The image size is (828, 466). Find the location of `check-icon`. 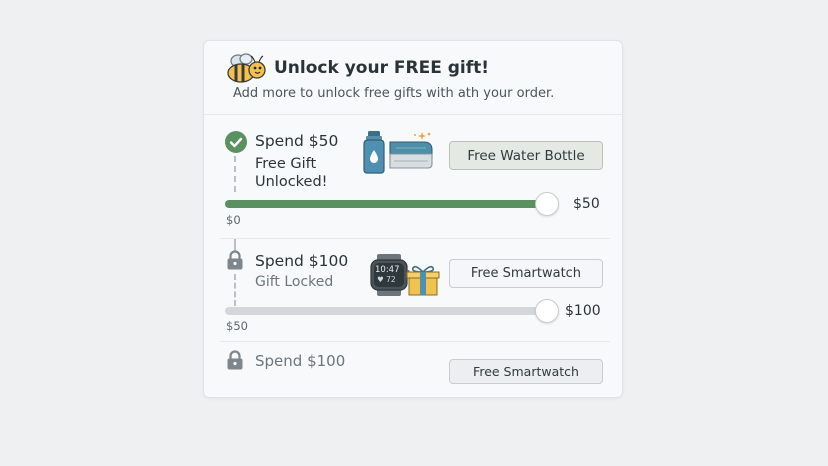

check-icon is located at coordinates (236, 142).